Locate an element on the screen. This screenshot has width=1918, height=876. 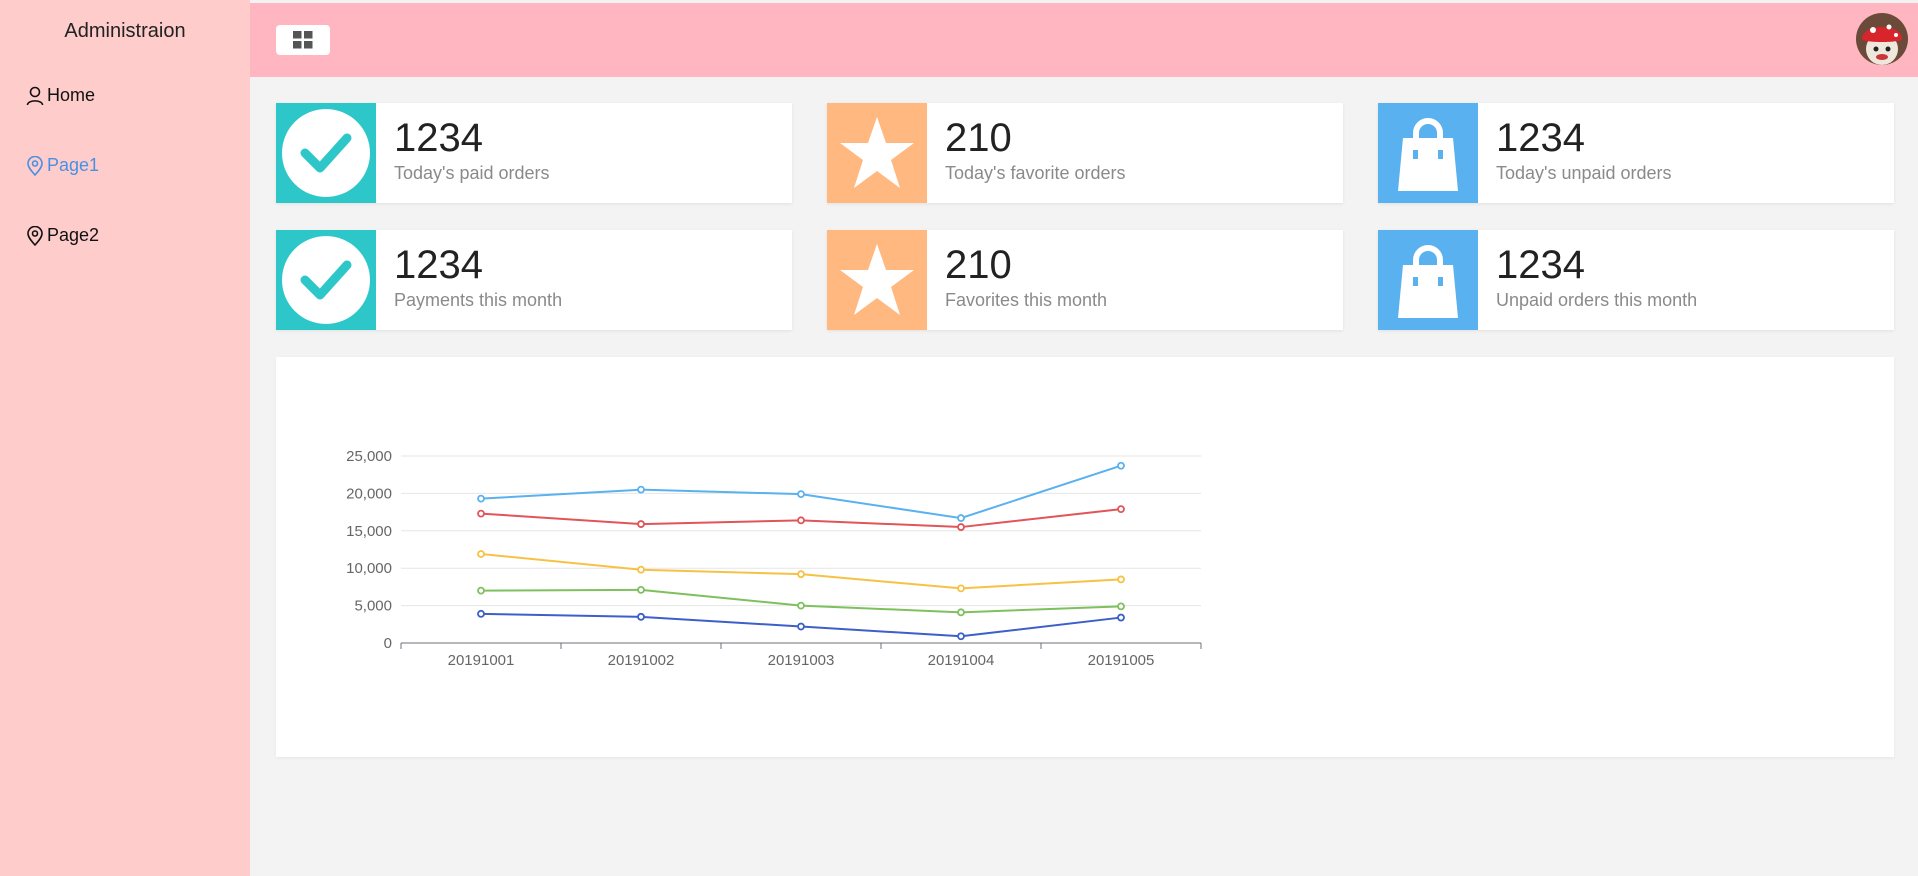
stat-card-today-unpaid: 1234 Today's unpaid orders is located at coordinates (1636, 153).